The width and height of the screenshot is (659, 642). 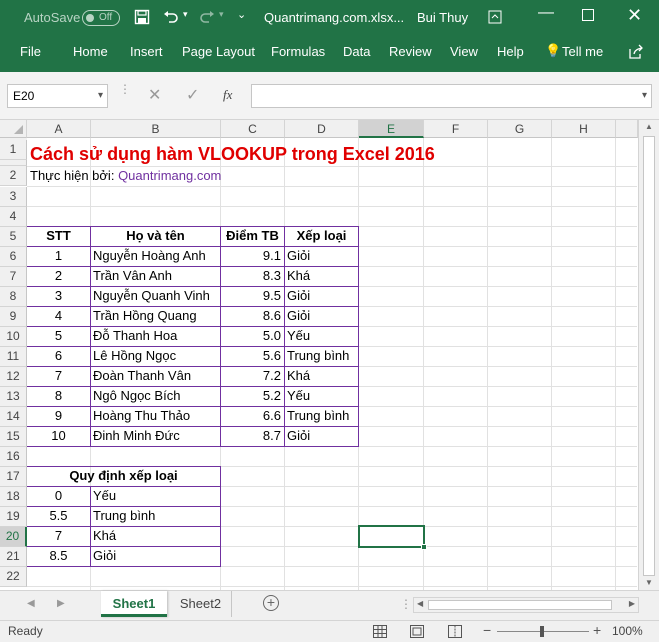 What do you see at coordinates (406, 604) in the screenshot?
I see `tab-split-dots-icon: ⋮` at bounding box center [406, 604].